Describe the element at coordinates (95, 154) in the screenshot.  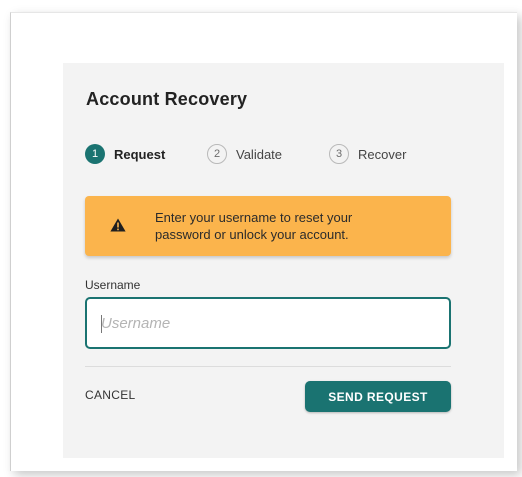
I see `step-number-1: 1` at that location.